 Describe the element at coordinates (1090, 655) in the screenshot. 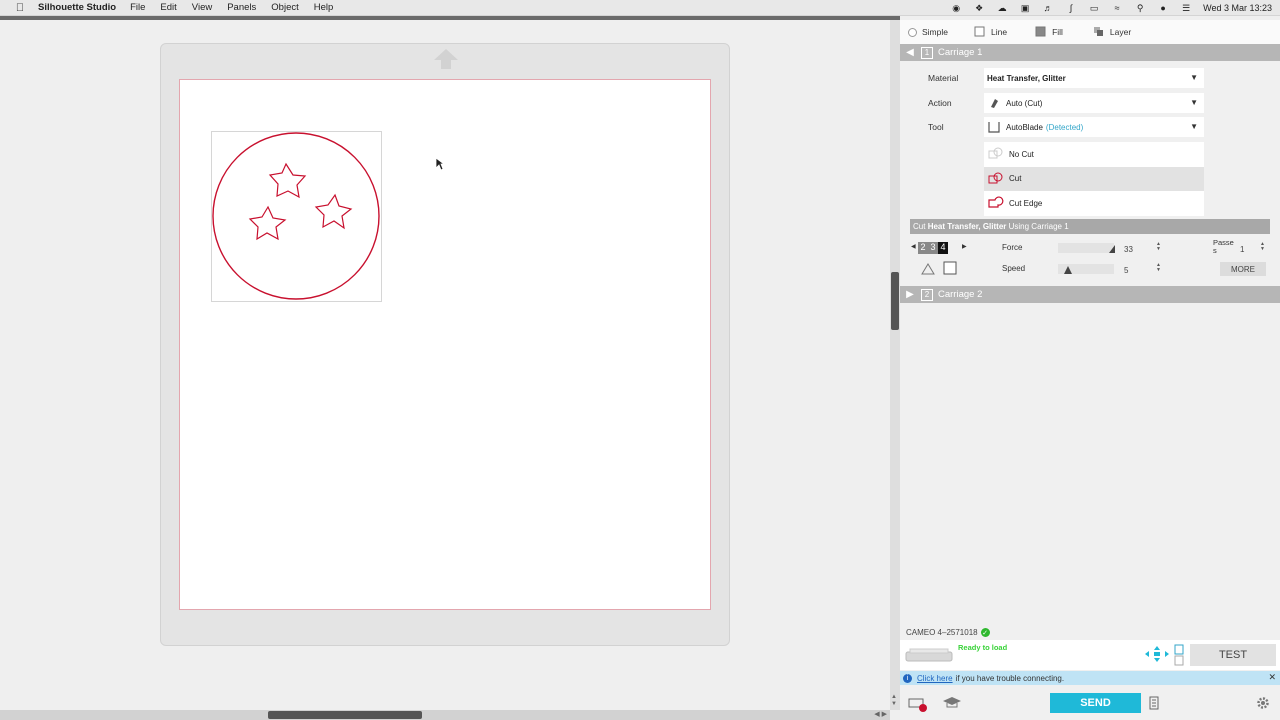

I see `machine-status-area: Ready to load TEST` at that location.